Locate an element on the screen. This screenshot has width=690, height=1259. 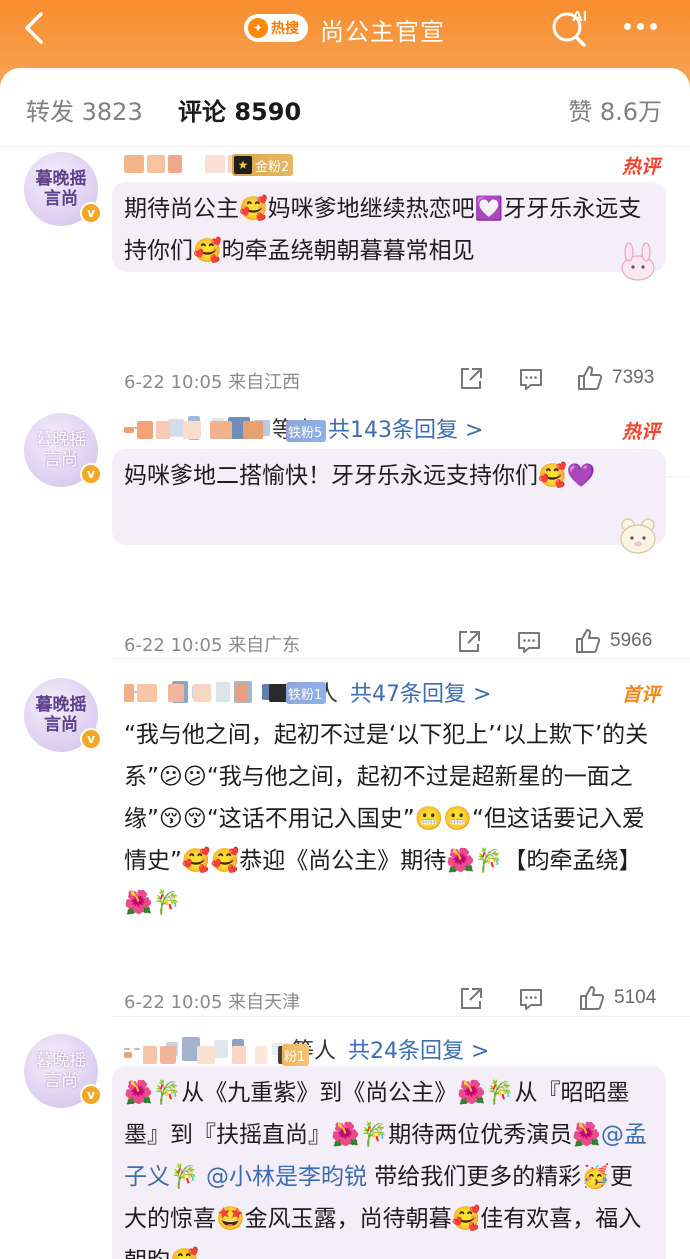
back-arrow-icon is located at coordinates (34, 28).